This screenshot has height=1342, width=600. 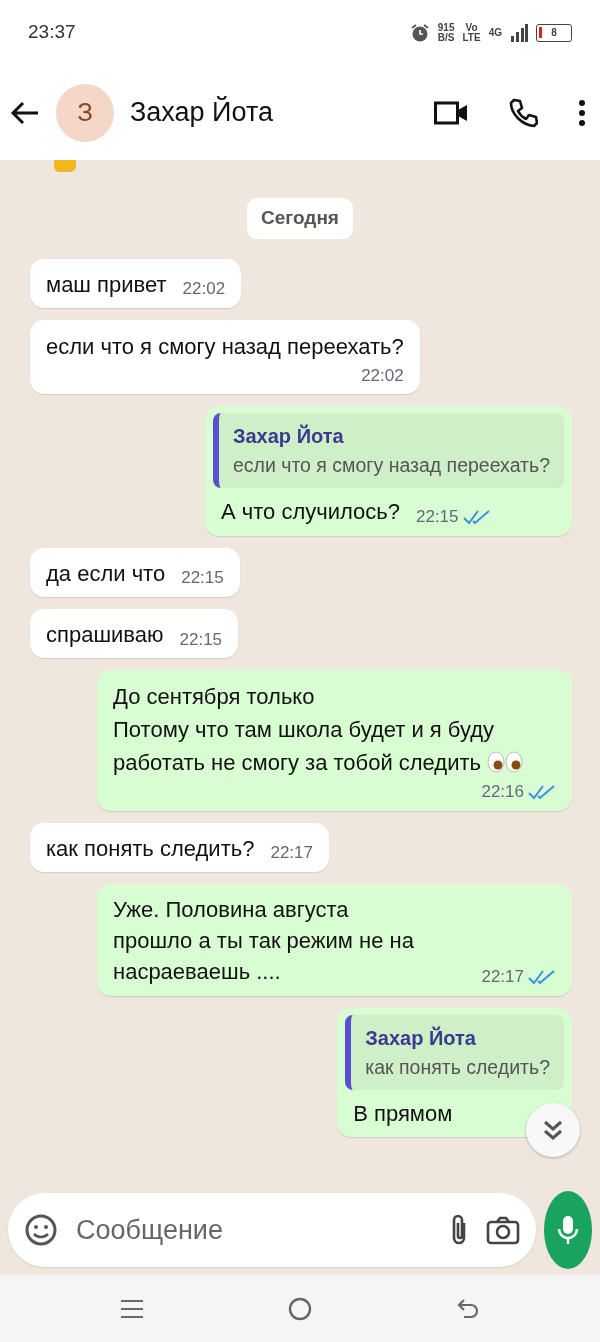 What do you see at coordinates (468, 1308) in the screenshot?
I see `back-icon` at bounding box center [468, 1308].